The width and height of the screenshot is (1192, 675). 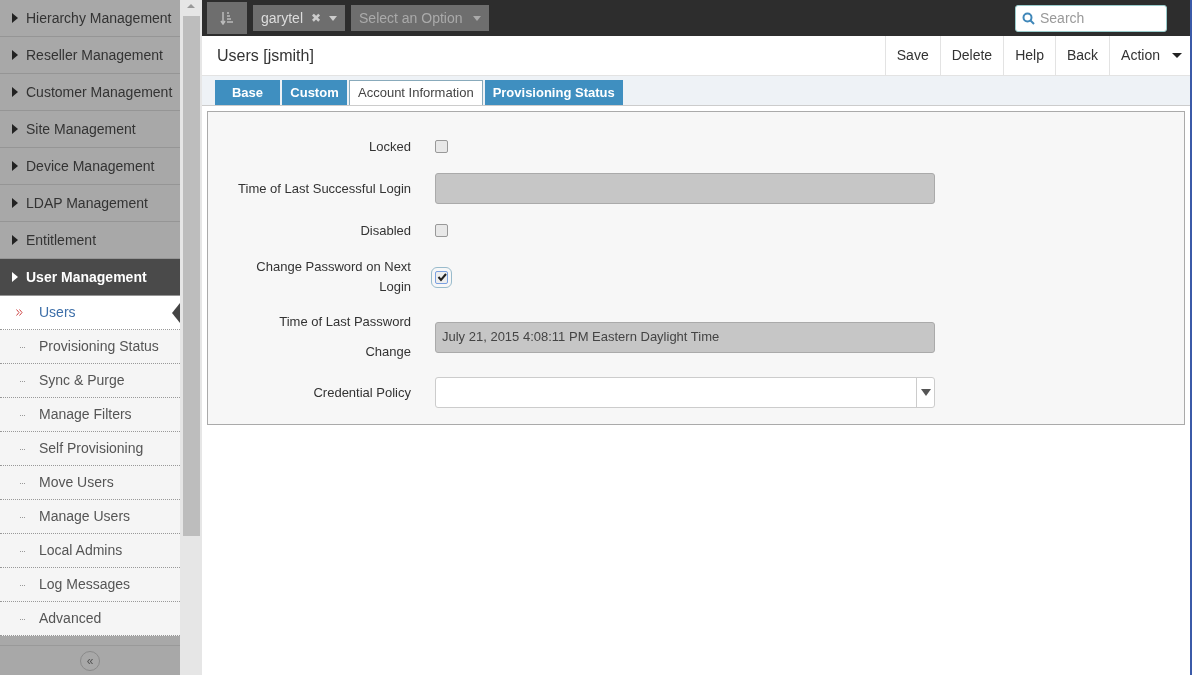 What do you see at coordinates (90, 483) in the screenshot?
I see `sidebar-item: Move Users` at bounding box center [90, 483].